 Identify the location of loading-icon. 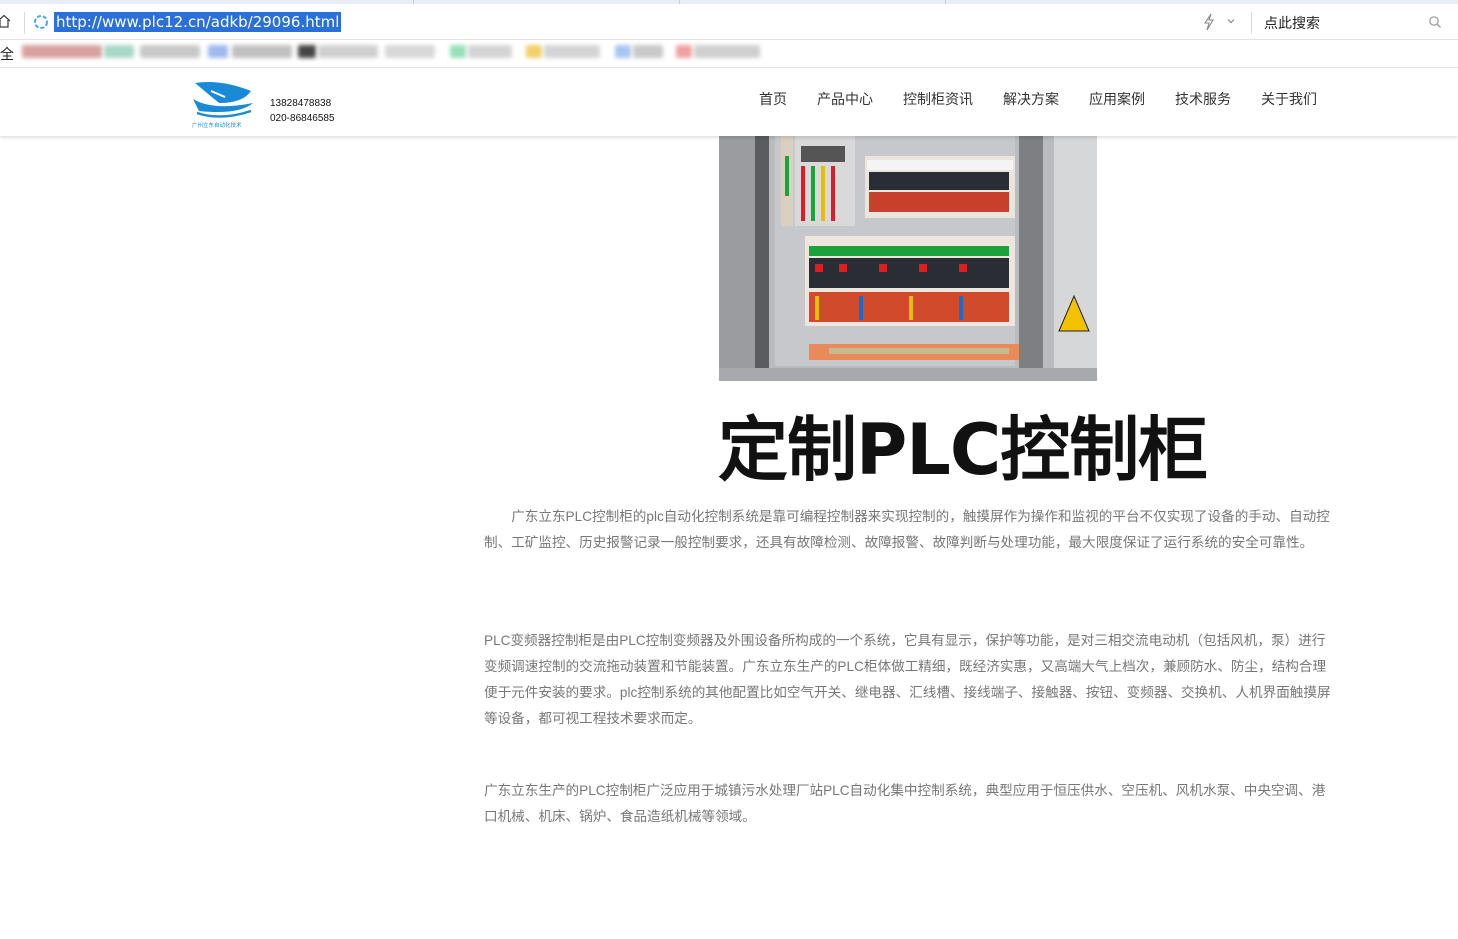
(41, 22).